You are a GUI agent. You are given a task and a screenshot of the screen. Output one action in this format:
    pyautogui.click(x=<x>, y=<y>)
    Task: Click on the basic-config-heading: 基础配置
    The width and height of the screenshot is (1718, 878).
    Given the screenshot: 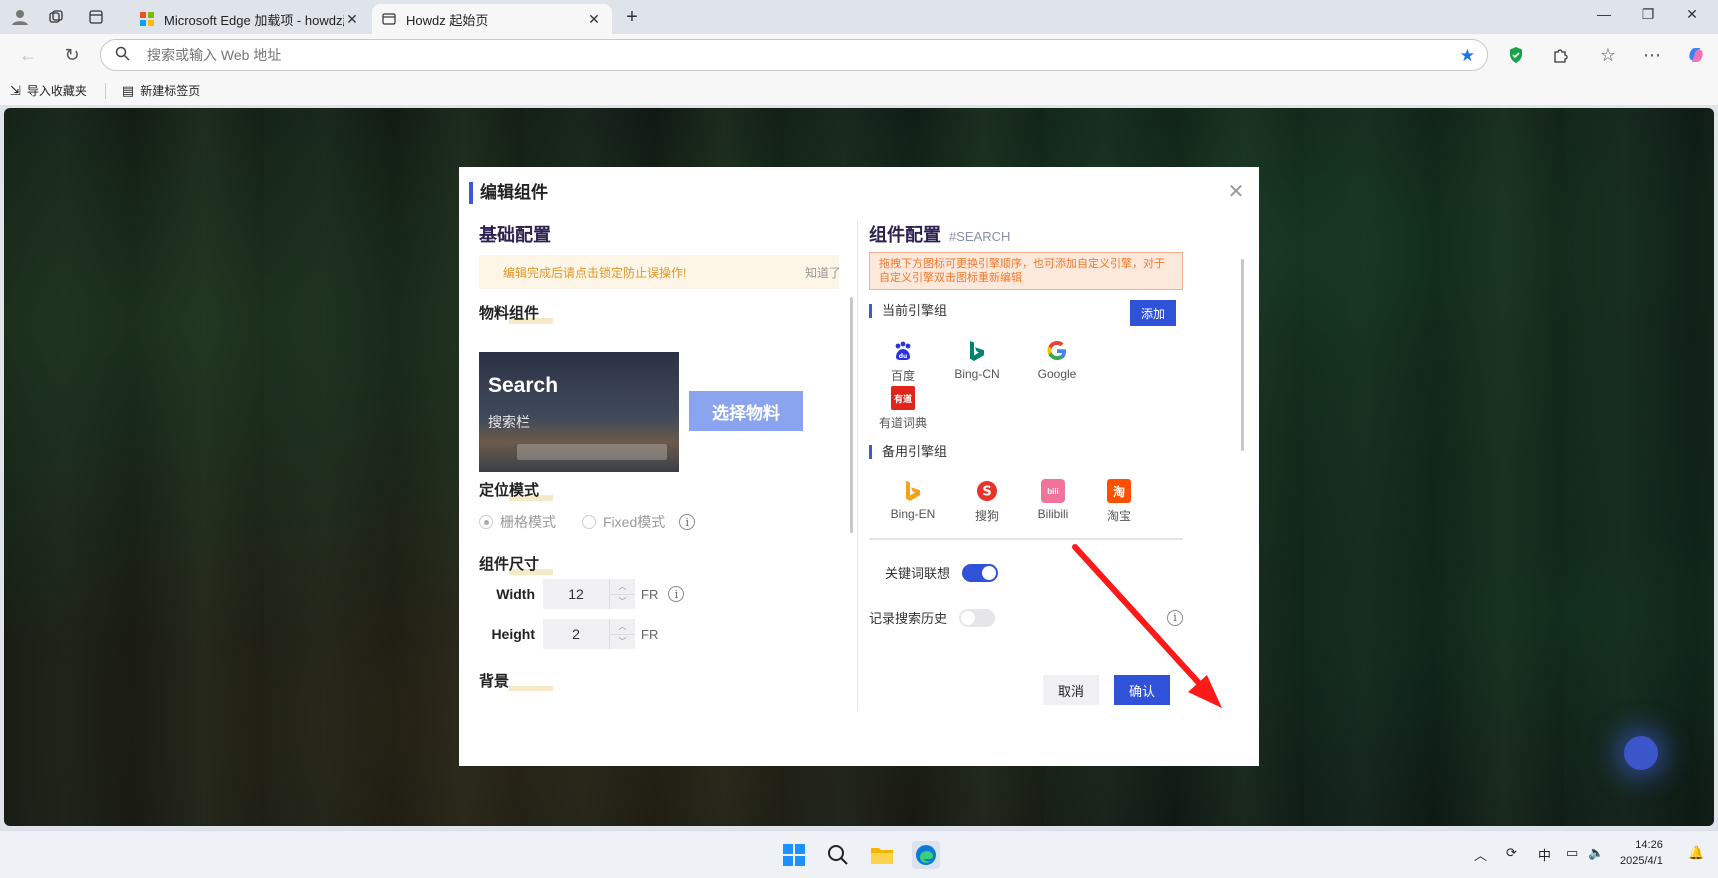 What is the action you would take?
    pyautogui.click(x=515, y=235)
    